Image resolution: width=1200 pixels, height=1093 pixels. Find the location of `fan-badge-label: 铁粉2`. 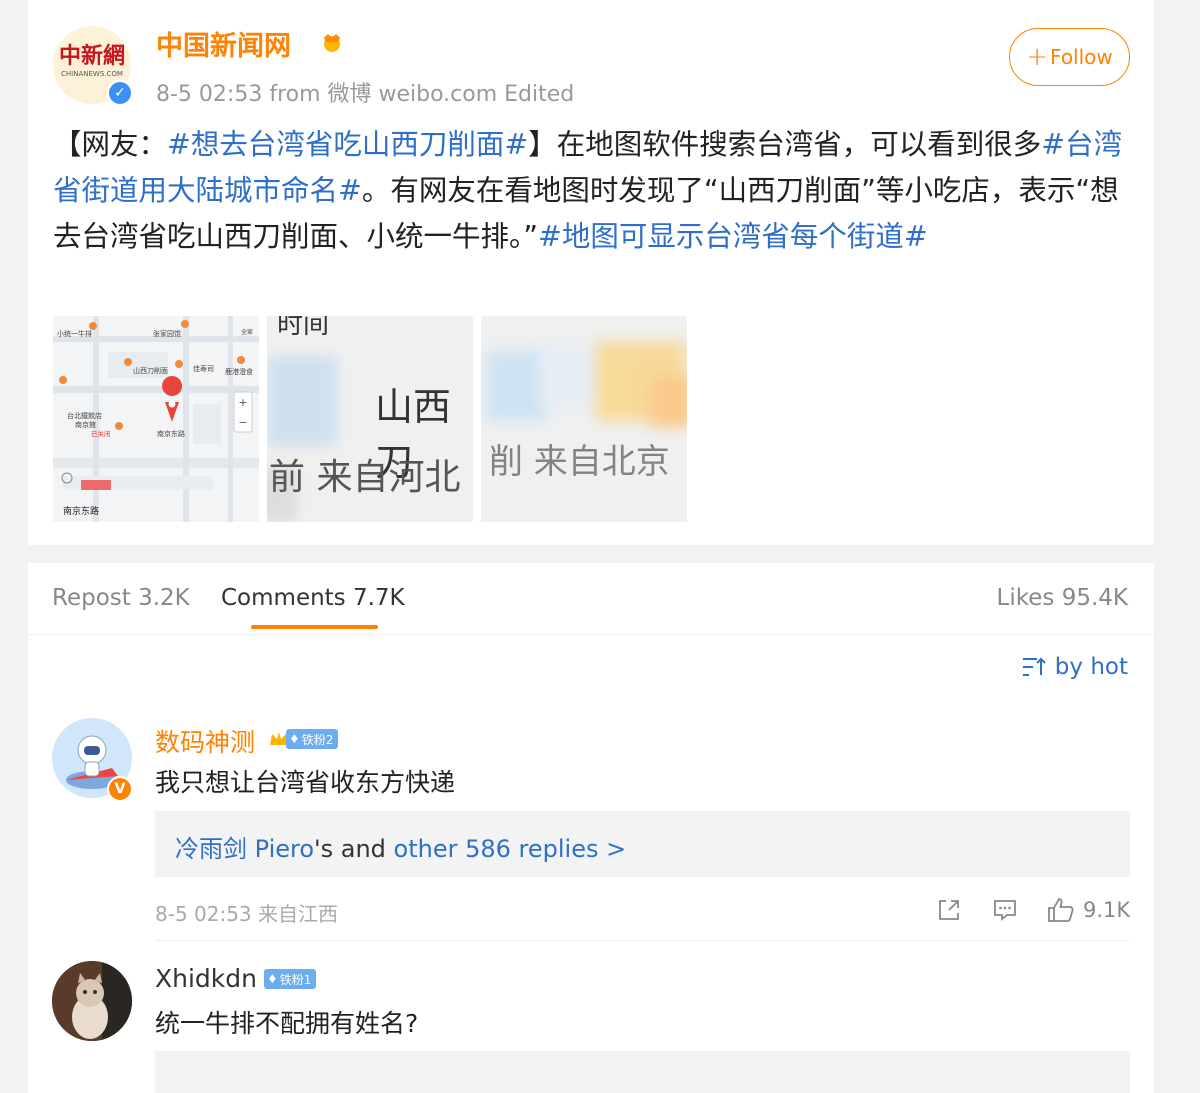

fan-badge-label: 铁粉2 is located at coordinates (317, 739).